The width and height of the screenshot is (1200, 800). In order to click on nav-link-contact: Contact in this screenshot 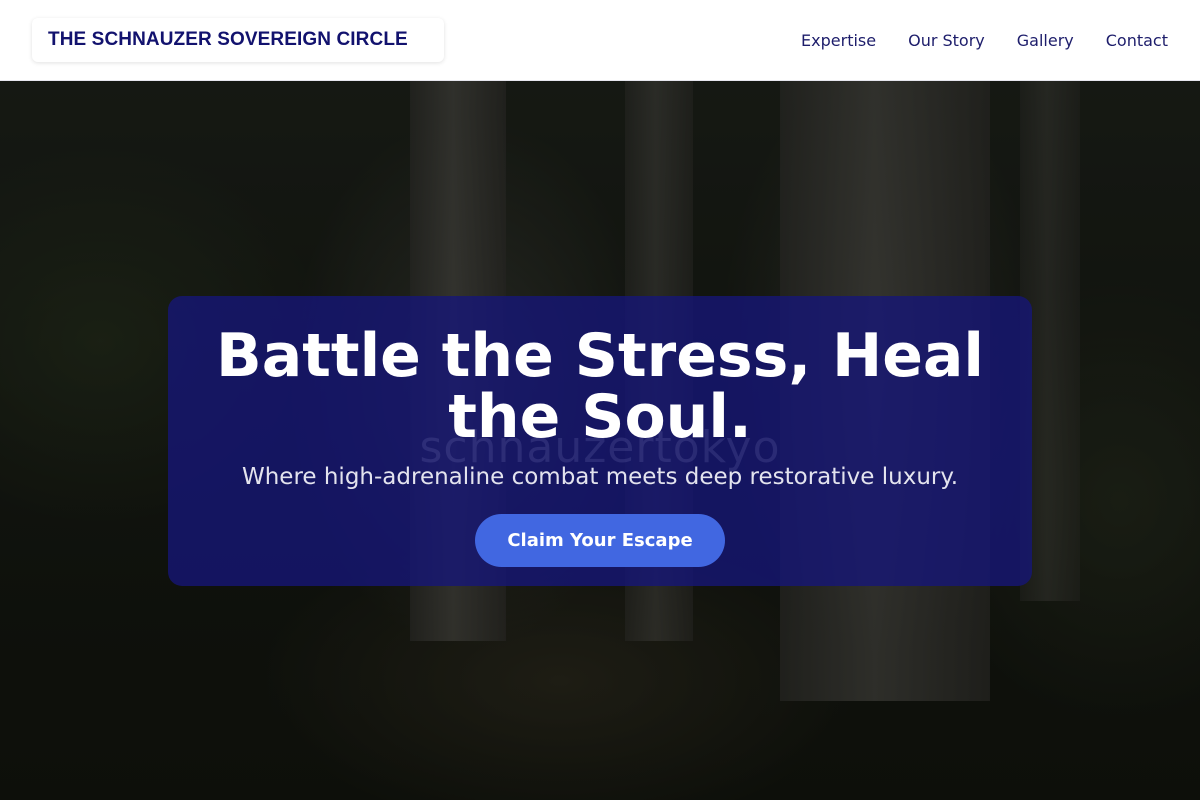, I will do `click(1137, 40)`.